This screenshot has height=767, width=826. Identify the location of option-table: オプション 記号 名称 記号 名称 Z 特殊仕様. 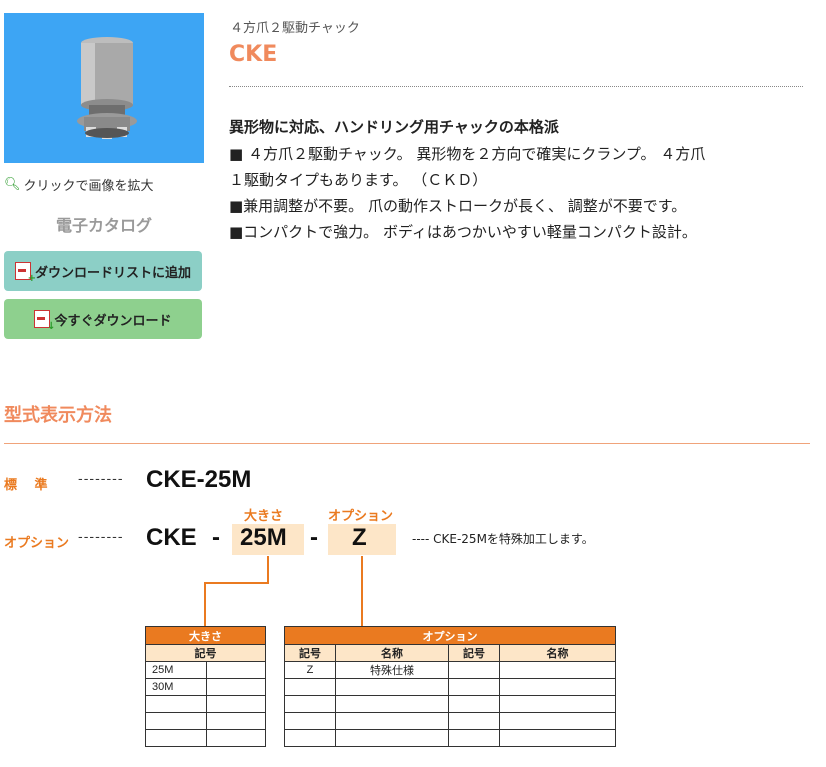
(450, 686).